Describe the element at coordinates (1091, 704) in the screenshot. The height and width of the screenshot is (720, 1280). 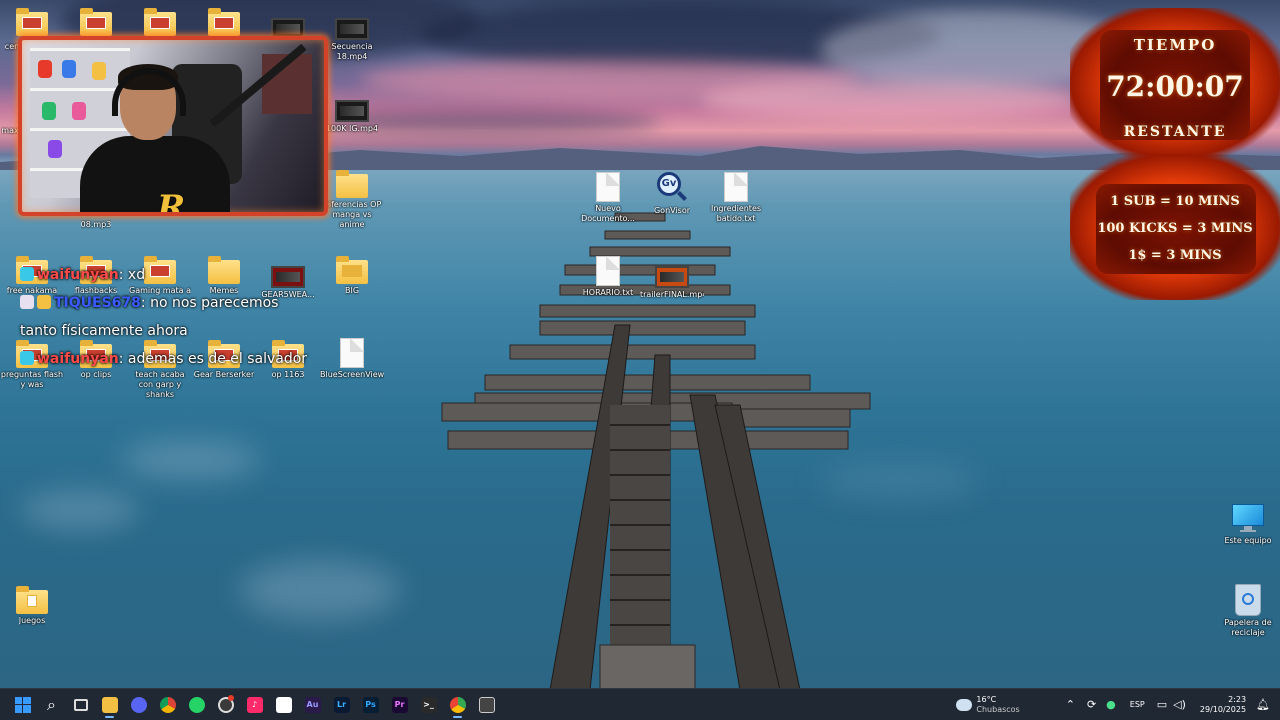
I see `sync-icon: ⟳` at that location.